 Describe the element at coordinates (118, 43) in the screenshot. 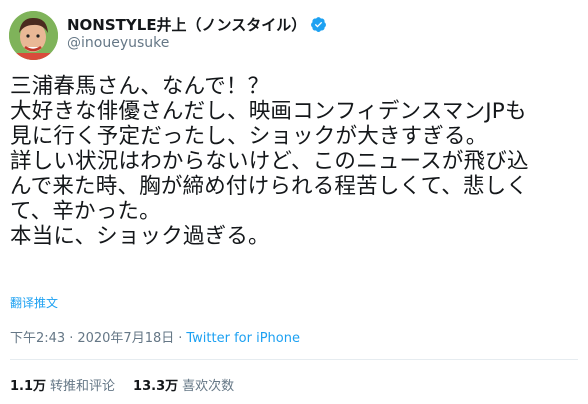

I see `user-handle: @inoueyusuke` at that location.